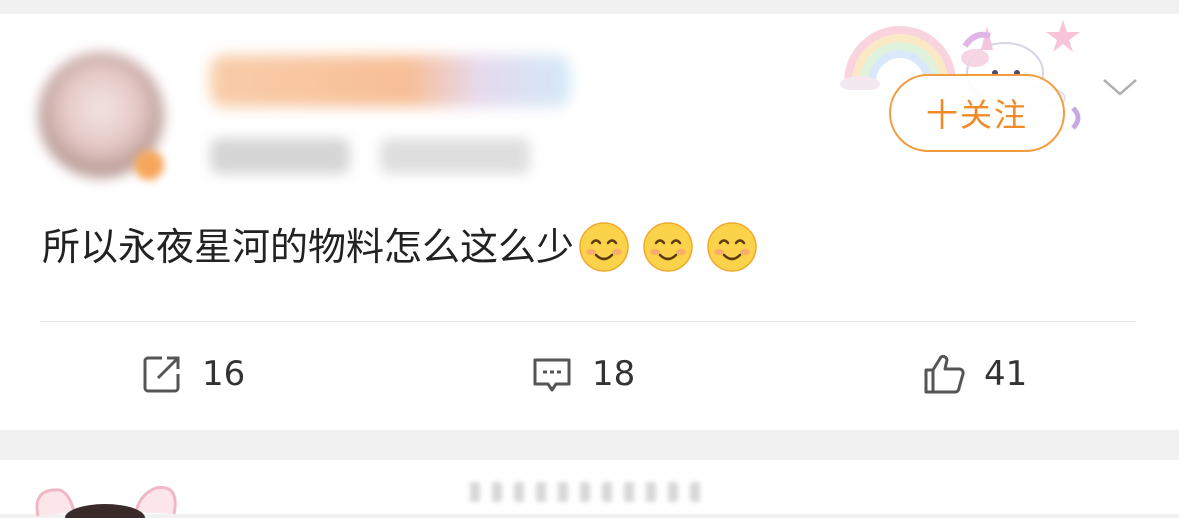 This screenshot has height=518, width=1179. I want to click on post-content: 所以永夜星河的物料怎么这么少, so click(400, 247).